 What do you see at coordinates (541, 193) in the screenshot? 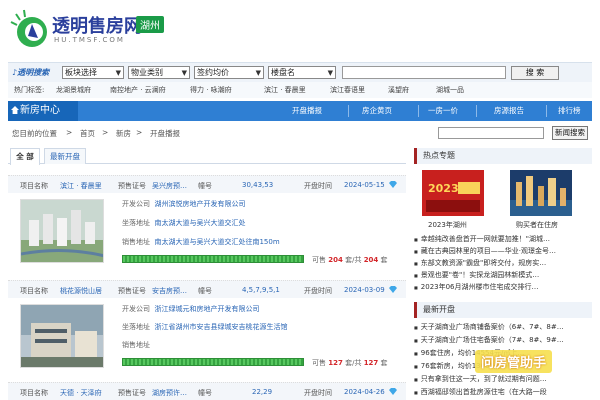
I see `topic-image` at bounding box center [541, 193].